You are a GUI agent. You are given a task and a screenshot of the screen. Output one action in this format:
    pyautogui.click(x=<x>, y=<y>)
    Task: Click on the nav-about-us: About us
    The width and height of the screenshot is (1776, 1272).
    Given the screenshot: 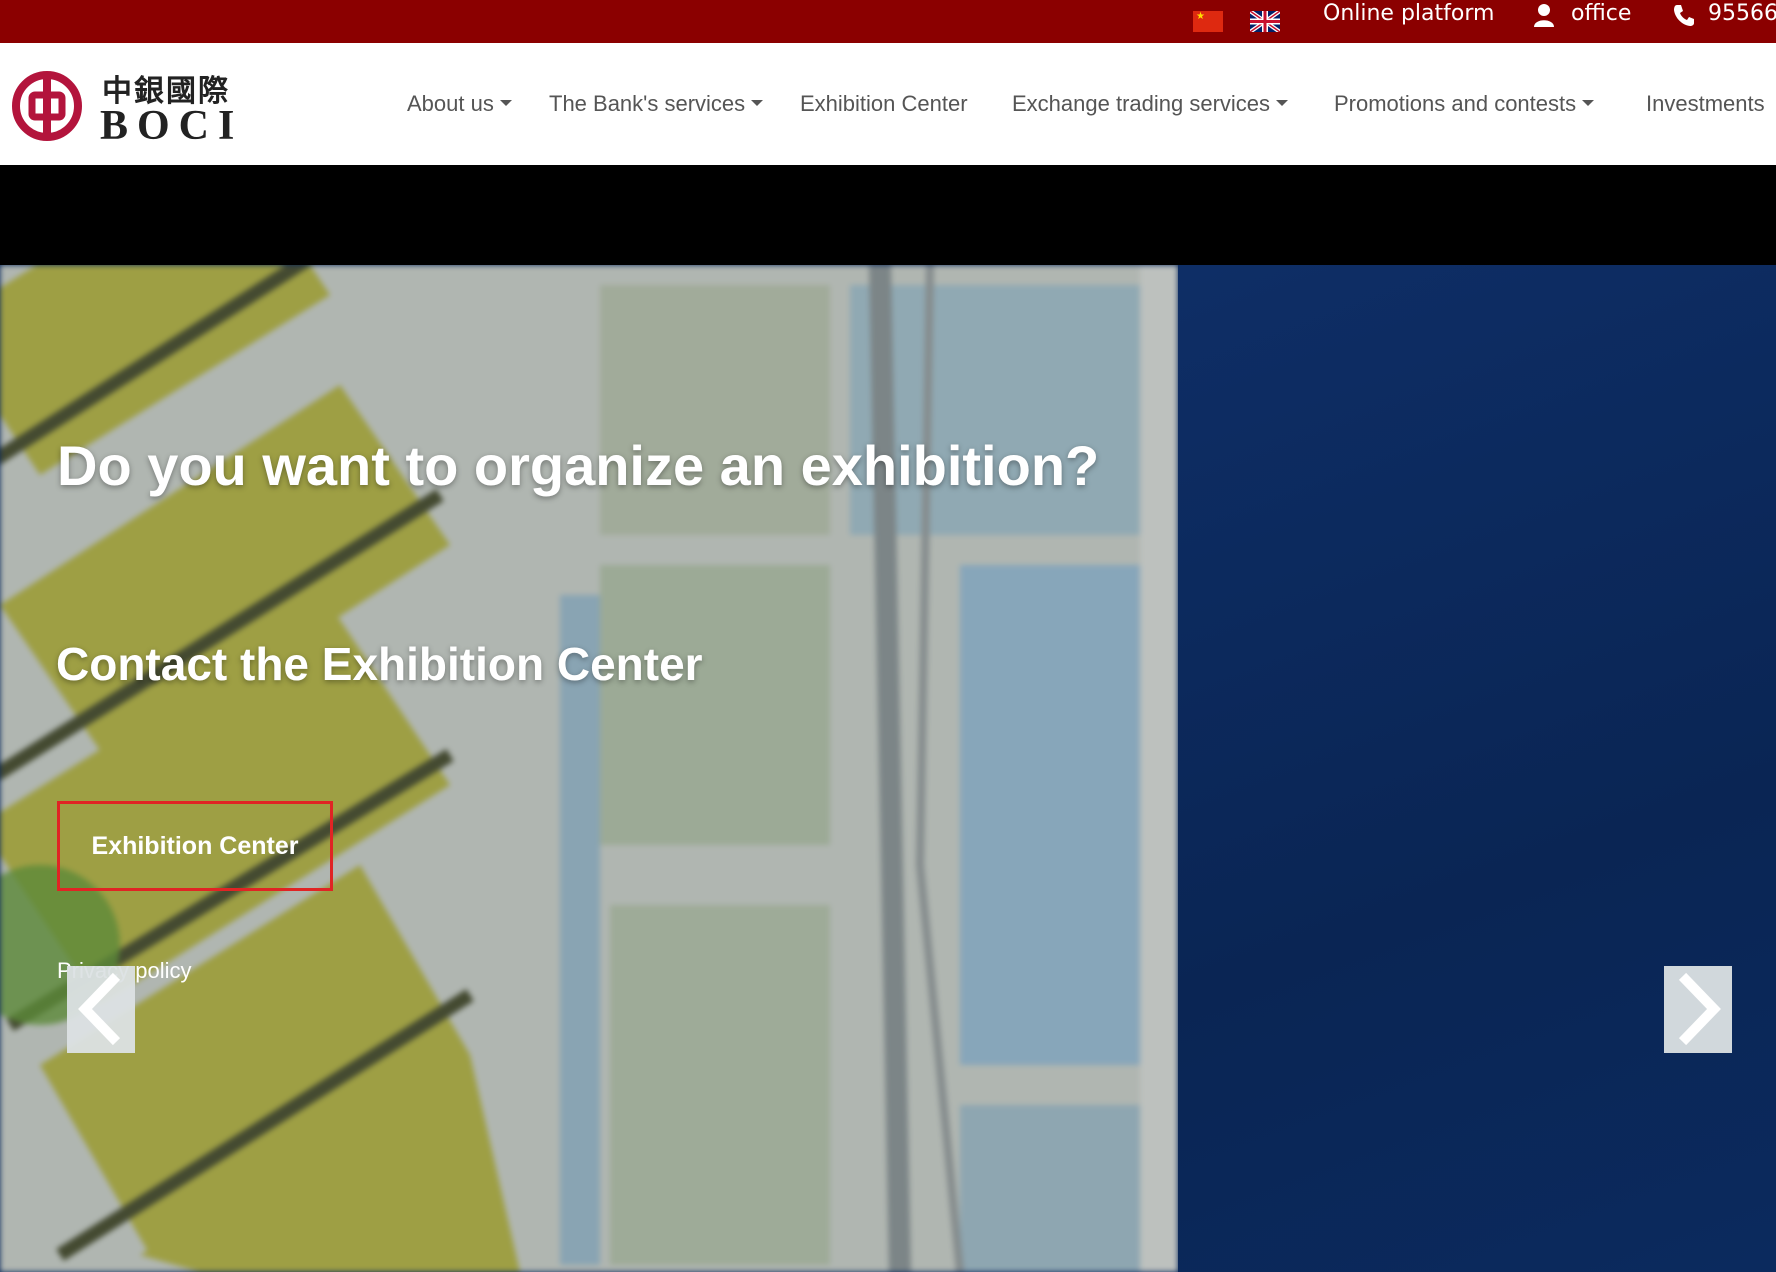 What is the action you would take?
    pyautogui.click(x=459, y=104)
    